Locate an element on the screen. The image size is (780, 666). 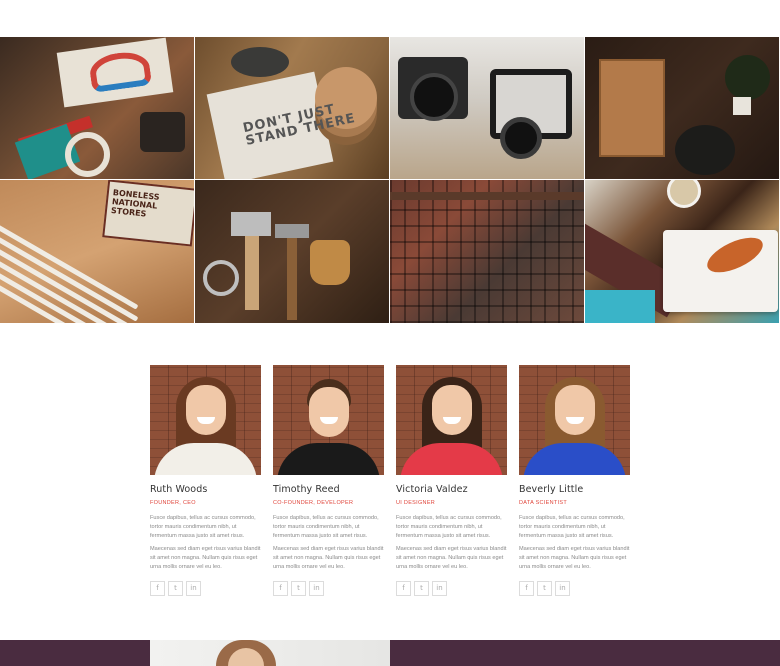
team-member-name: Ruth Woods is located at coordinates (179, 489).